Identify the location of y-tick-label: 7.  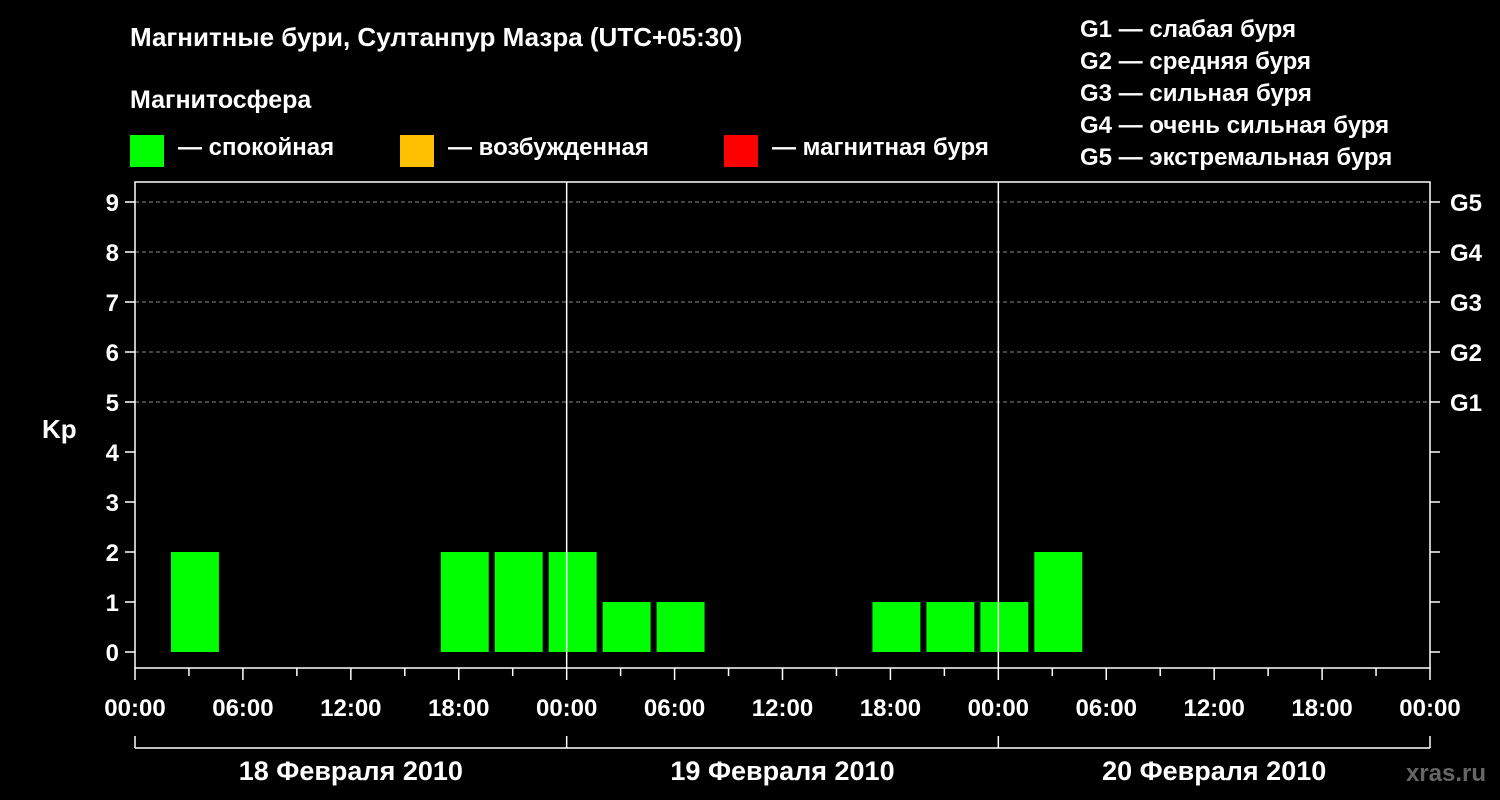
(112, 303).